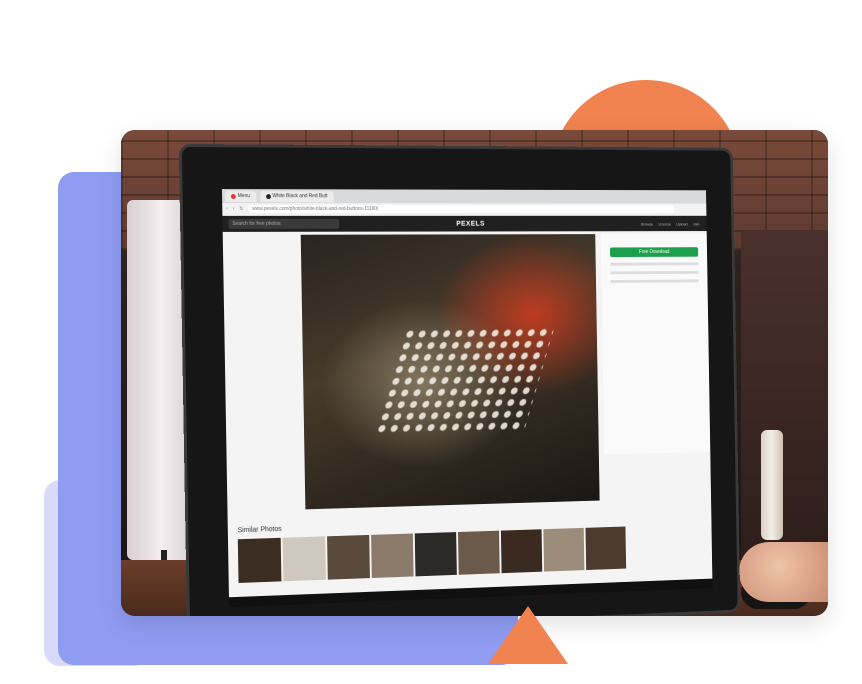 This screenshot has width=862, height=684. Describe the element at coordinates (674, 223) in the screenshot. I see `site-nav: Browse License Upload Join` at that location.